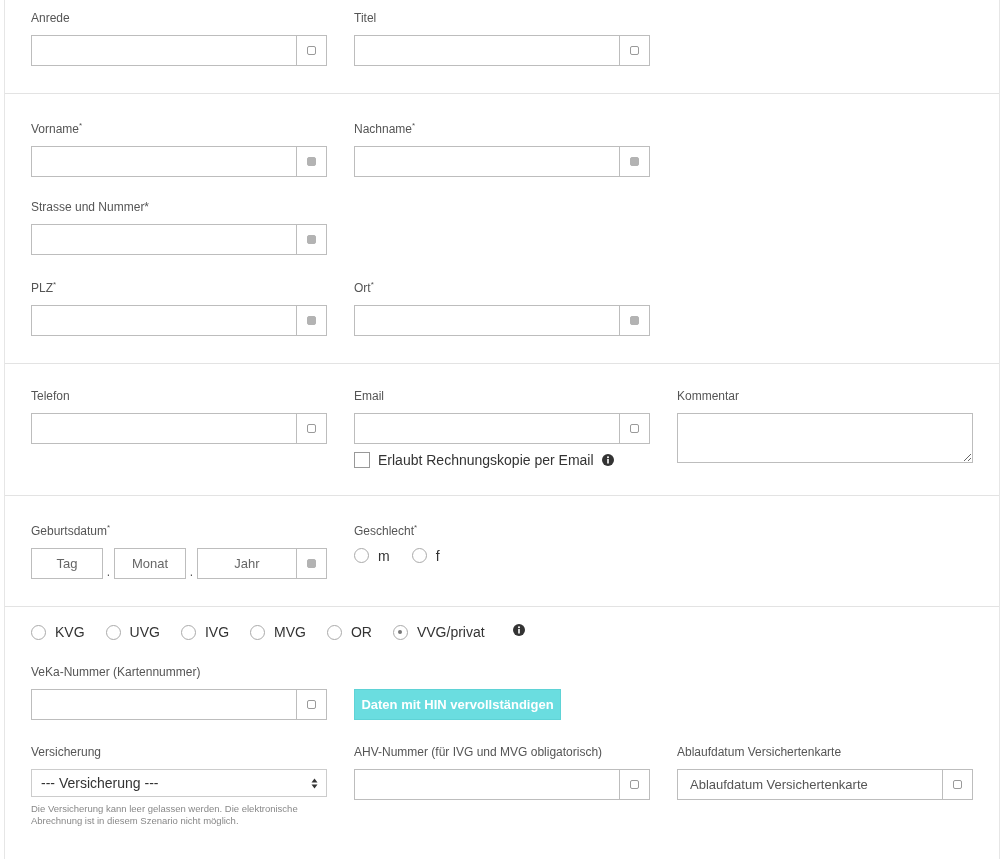  I want to click on radio-option: KVG, so click(58, 632).